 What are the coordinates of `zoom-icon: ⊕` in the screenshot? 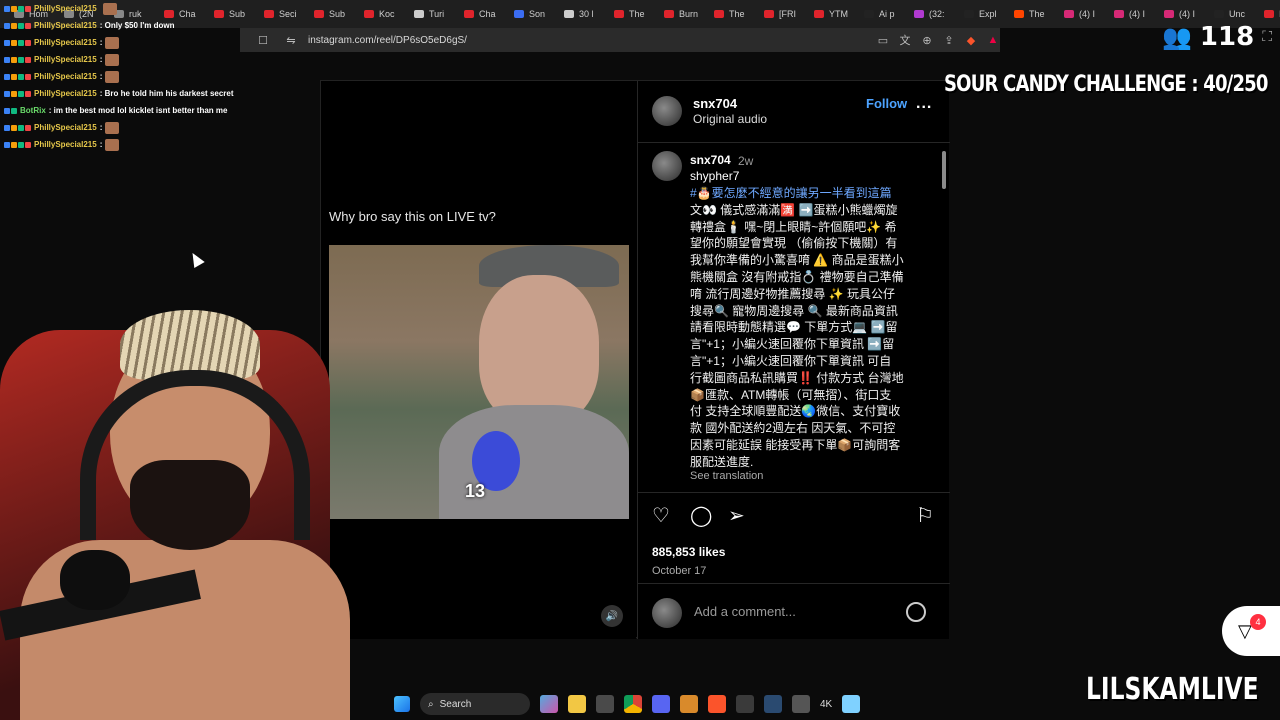 It's located at (927, 40).